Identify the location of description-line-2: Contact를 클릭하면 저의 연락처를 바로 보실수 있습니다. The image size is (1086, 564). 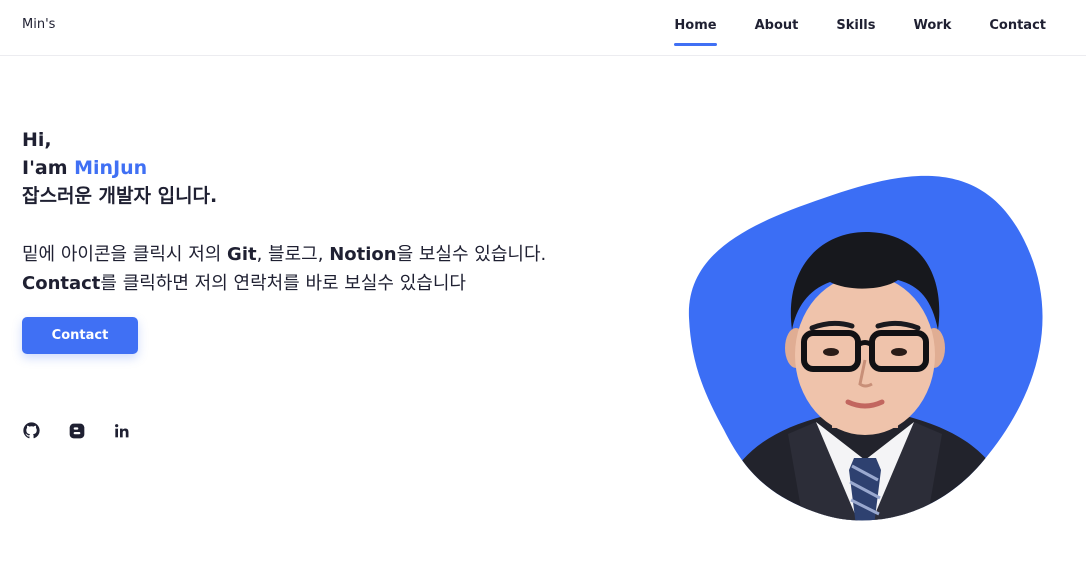
(342, 283).